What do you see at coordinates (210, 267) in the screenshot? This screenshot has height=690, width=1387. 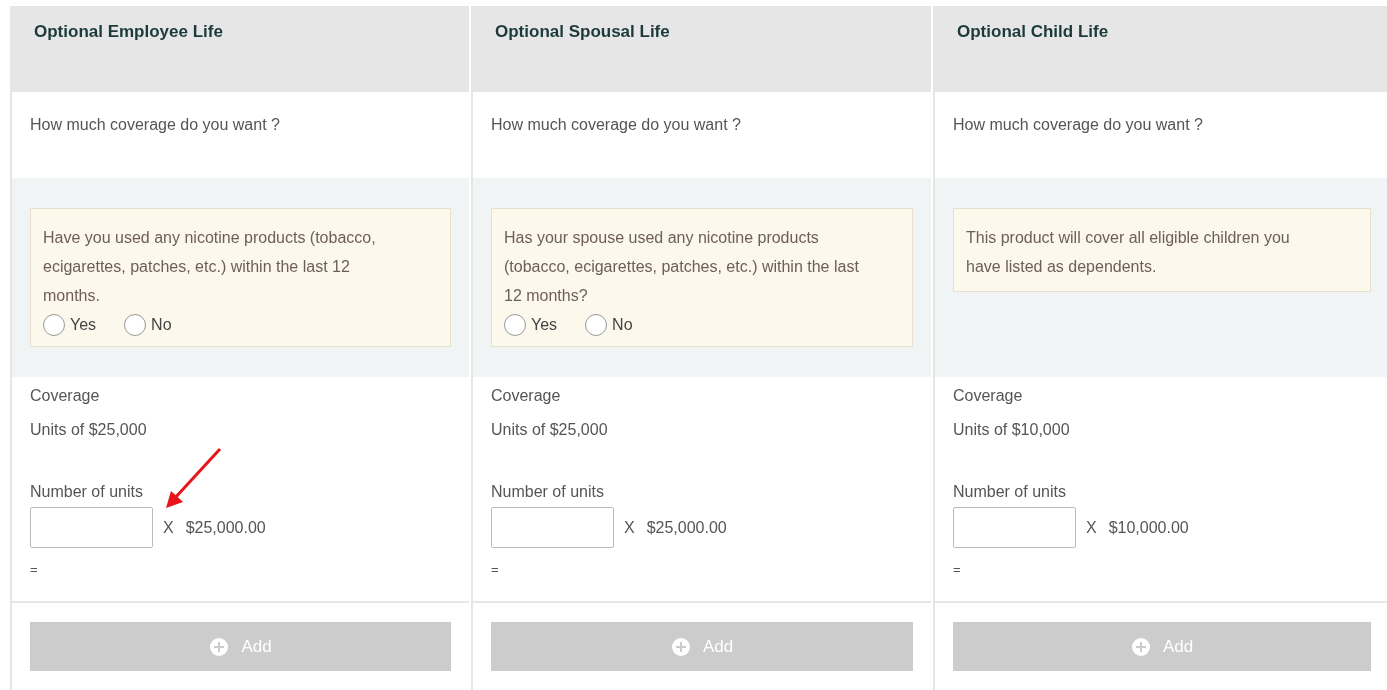 I see `notice-text: Have you used any nicotine products (tobacco, ecigarettes, patches, etc.) within the last 12 months.` at bounding box center [210, 267].